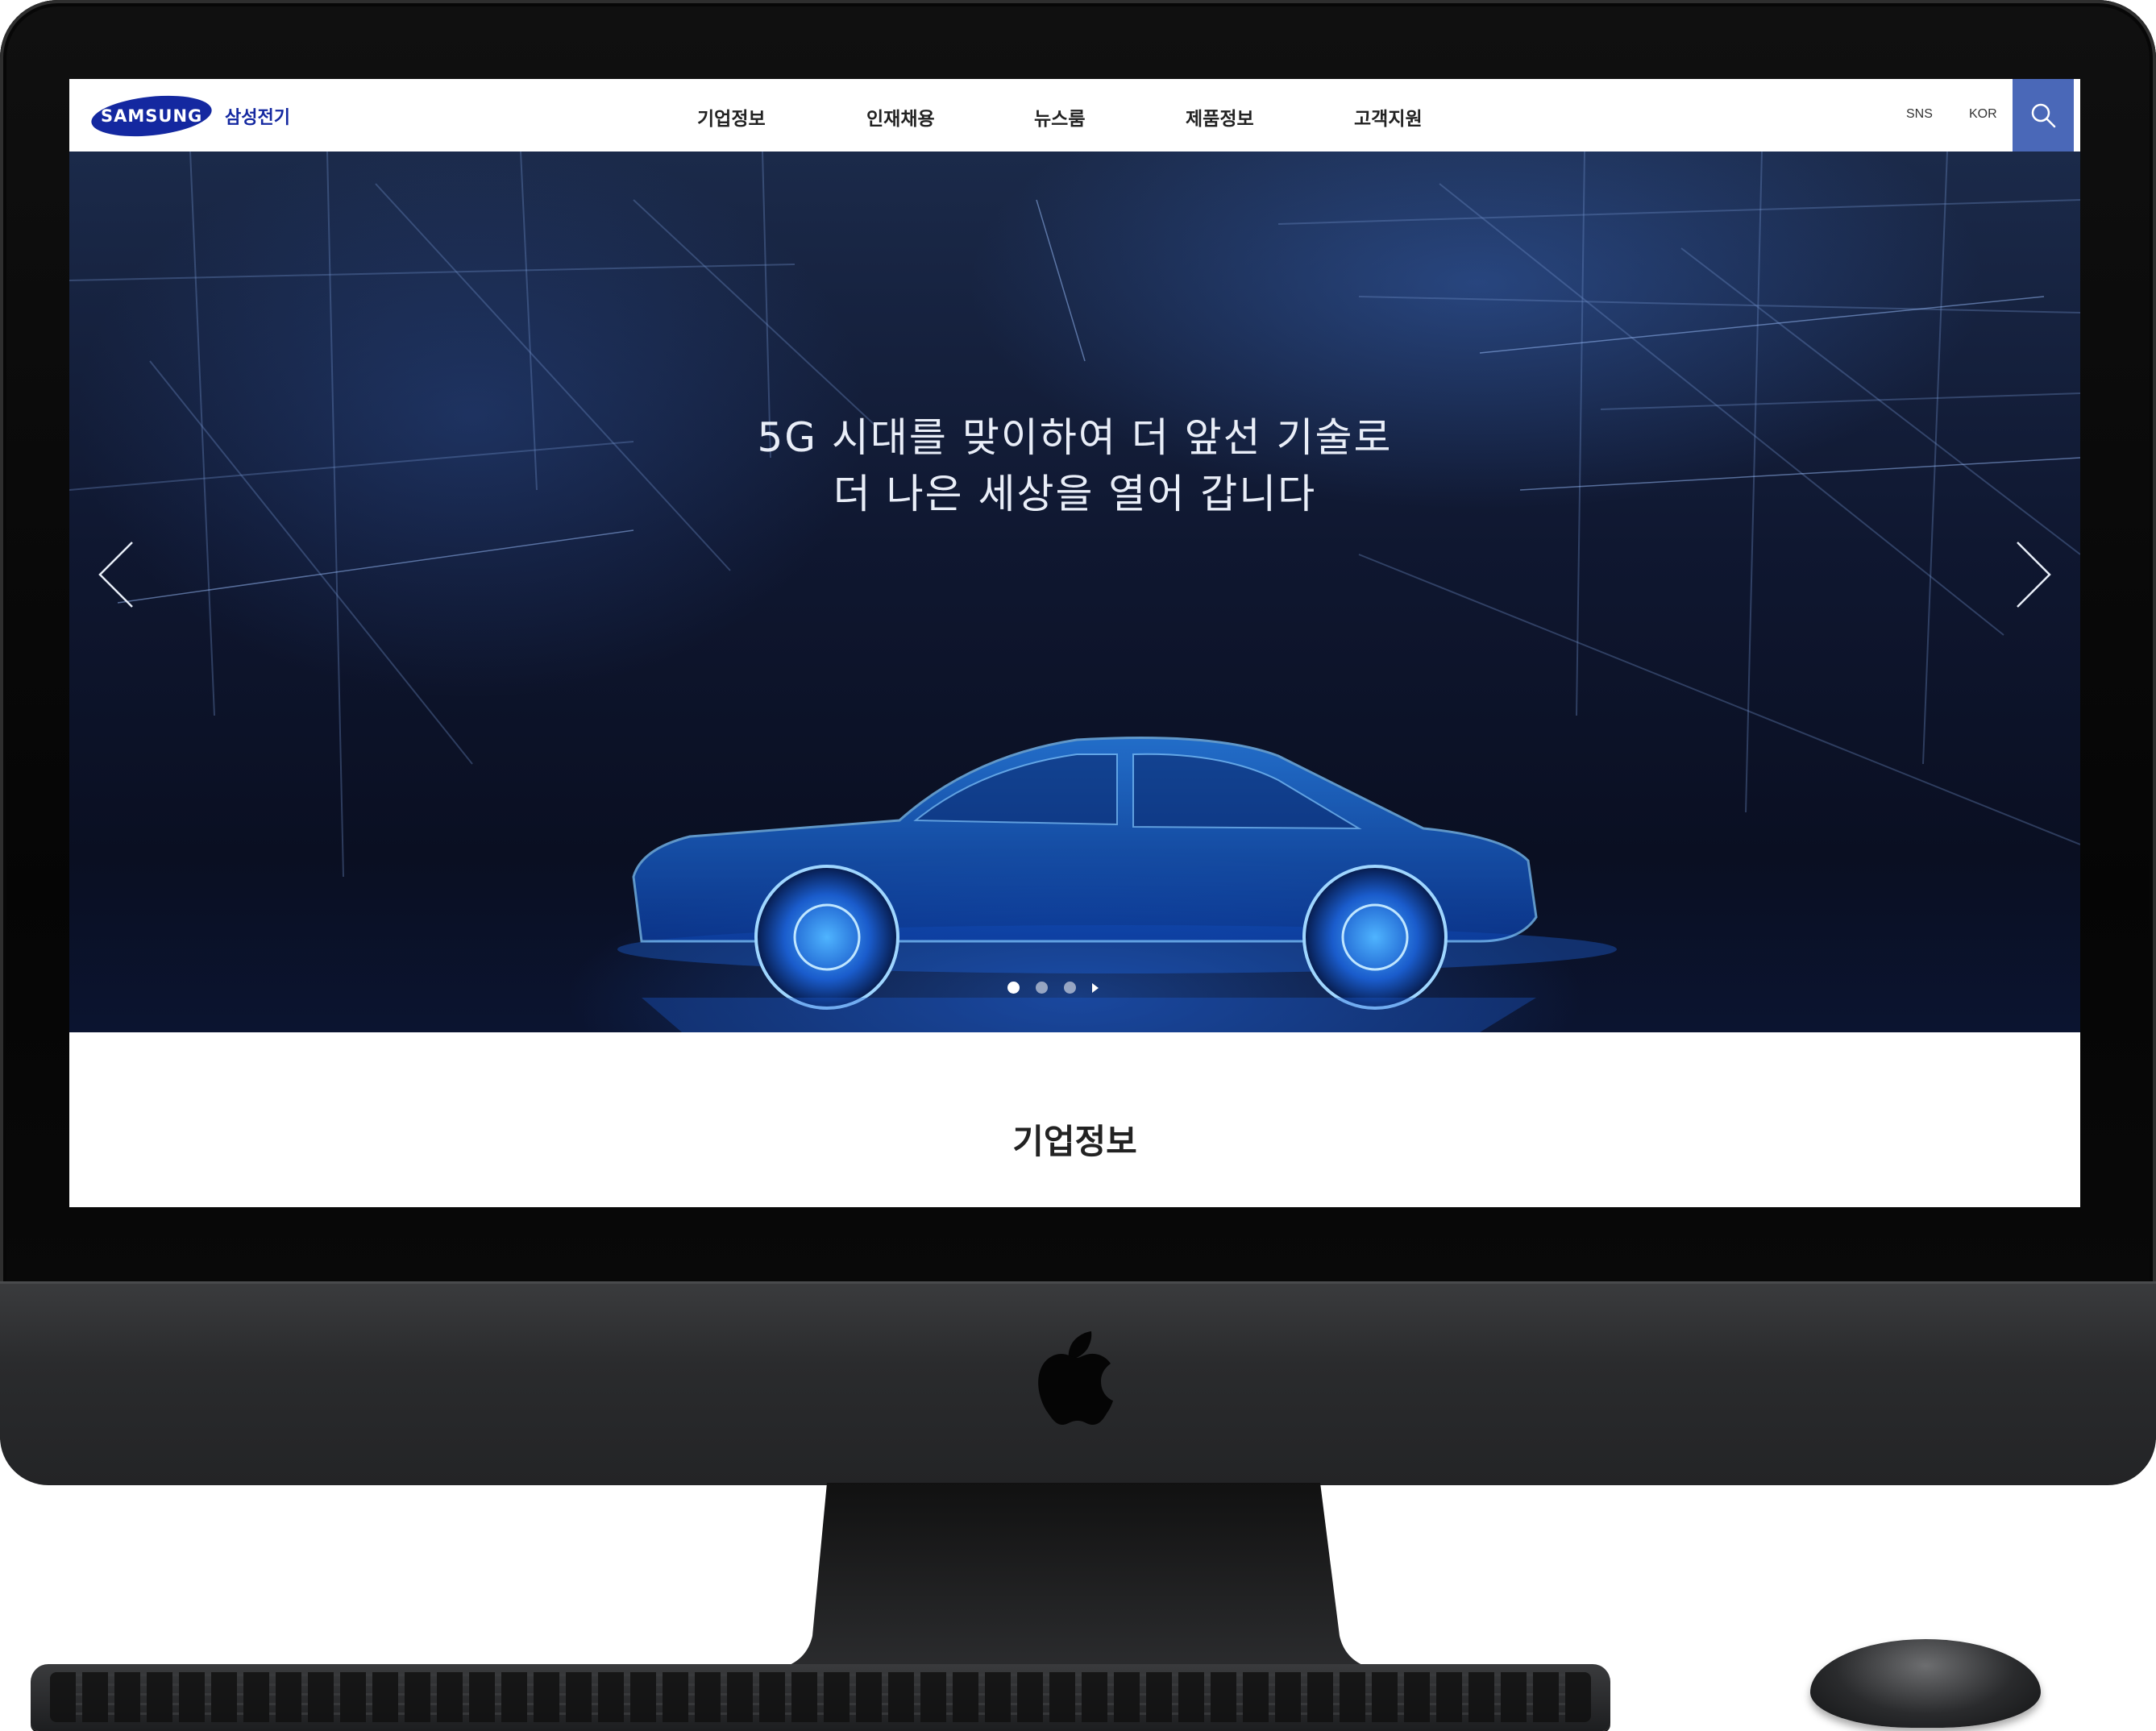 This screenshot has height=1731, width=2156. Describe the element at coordinates (1053, 988) in the screenshot. I see `slider-pagination` at that location.